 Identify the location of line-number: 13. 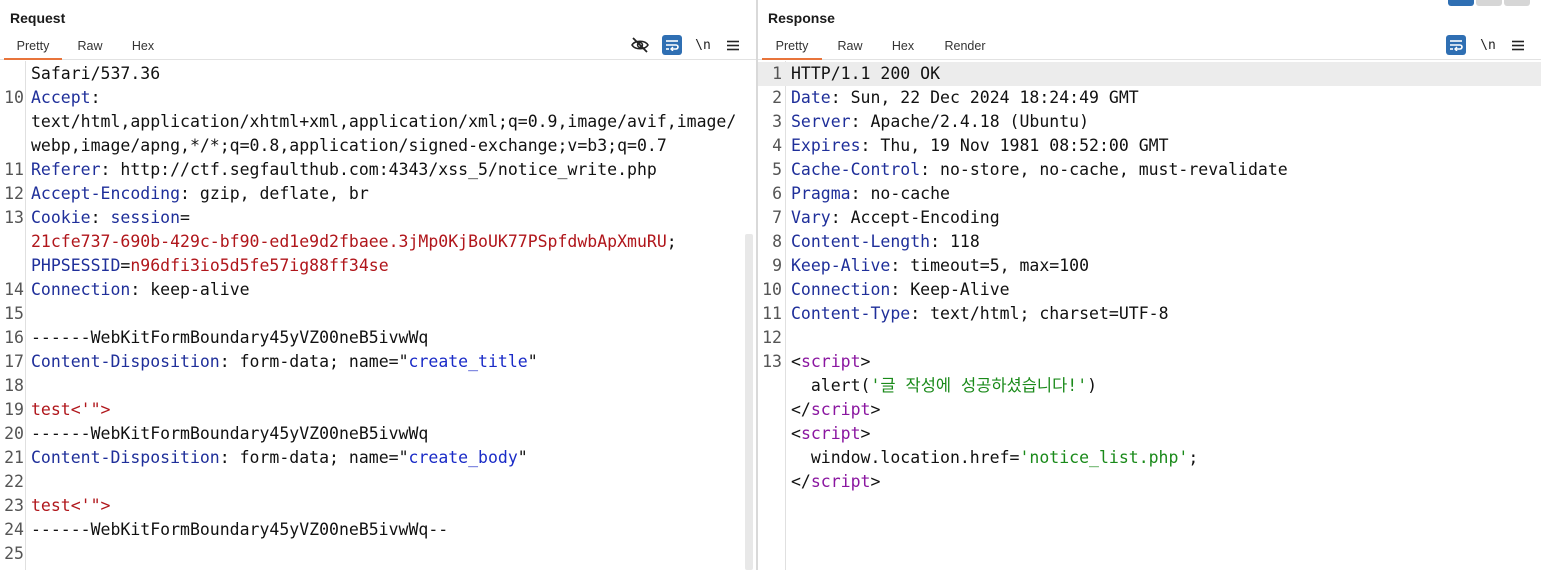
(14, 217).